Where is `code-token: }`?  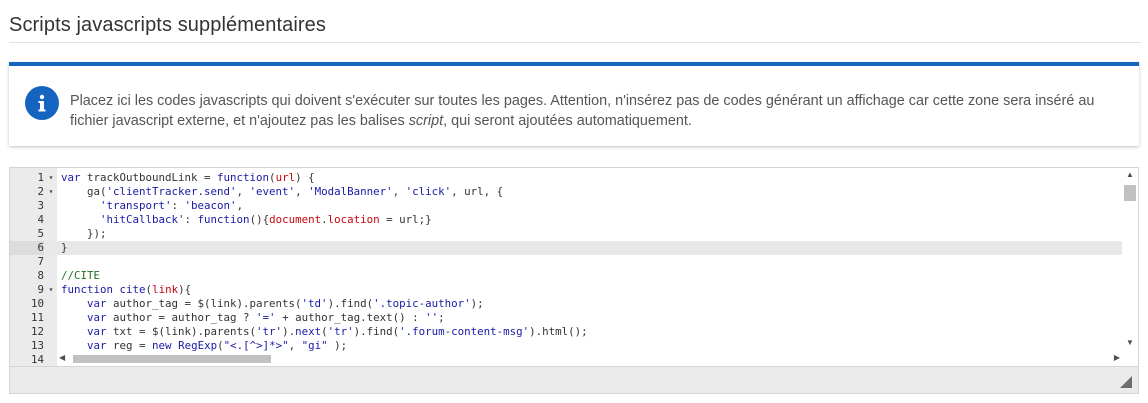
code-token: } is located at coordinates (64, 247).